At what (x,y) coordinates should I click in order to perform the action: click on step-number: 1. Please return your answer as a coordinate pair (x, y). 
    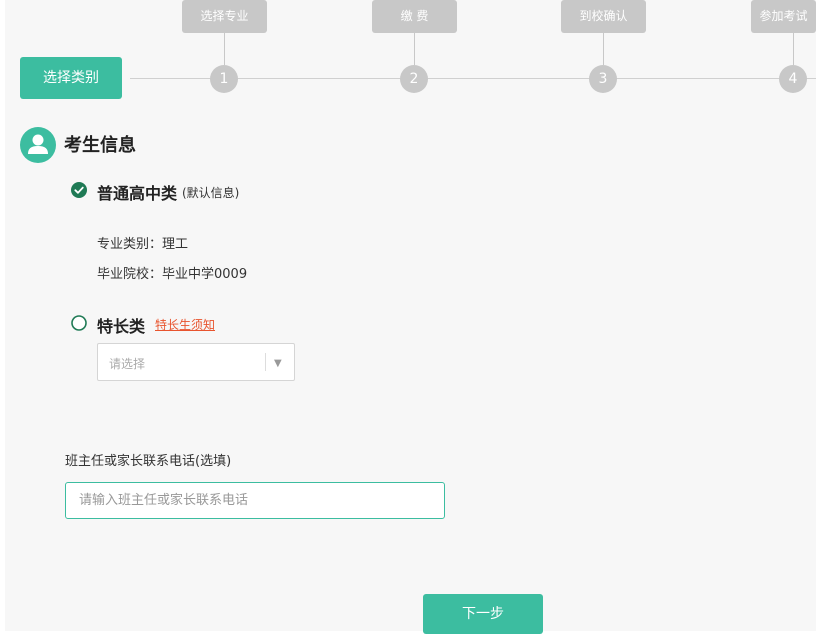
    Looking at the image, I should click on (224, 79).